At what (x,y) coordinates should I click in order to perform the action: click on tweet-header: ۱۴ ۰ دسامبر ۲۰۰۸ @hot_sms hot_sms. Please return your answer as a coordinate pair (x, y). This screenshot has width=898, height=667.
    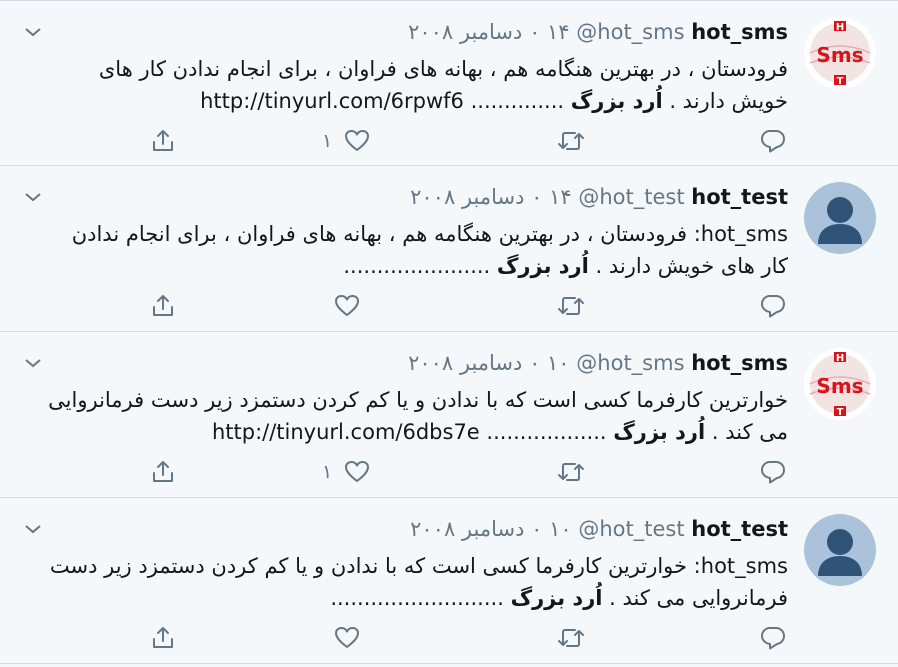
    Looking at the image, I should click on (598, 32).